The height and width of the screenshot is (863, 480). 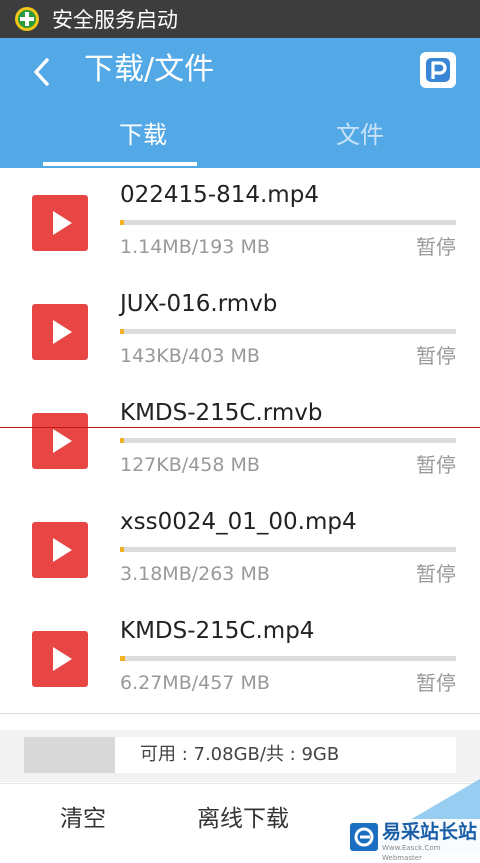 What do you see at coordinates (27, 19) in the screenshot?
I see `security-shield-icon` at bounding box center [27, 19].